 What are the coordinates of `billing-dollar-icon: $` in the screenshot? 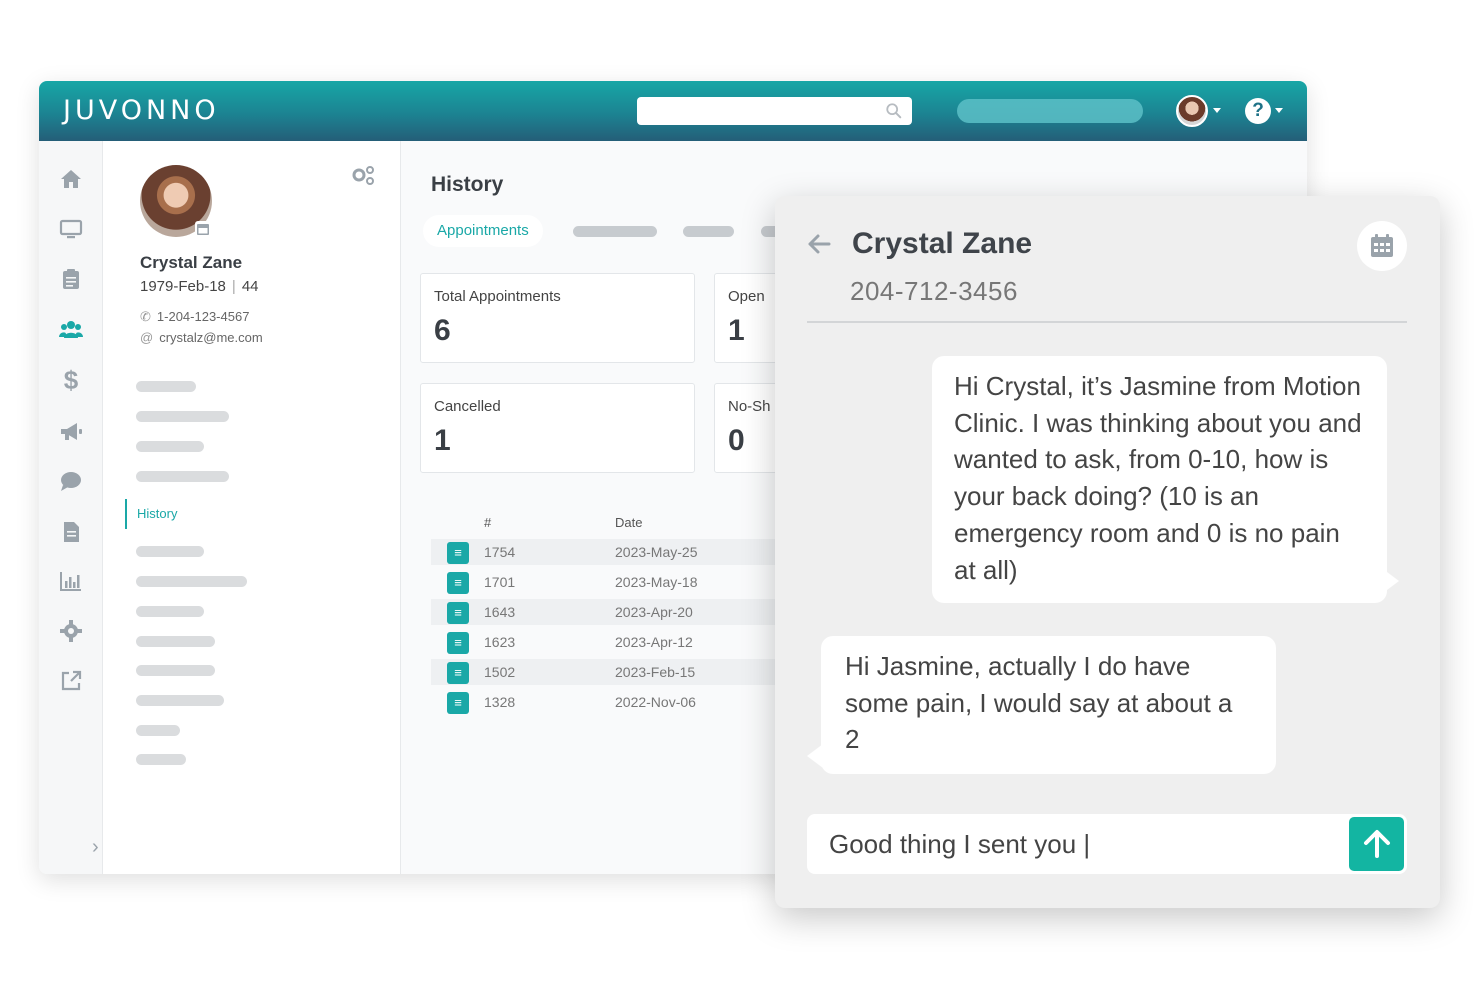 It's located at (71, 380).